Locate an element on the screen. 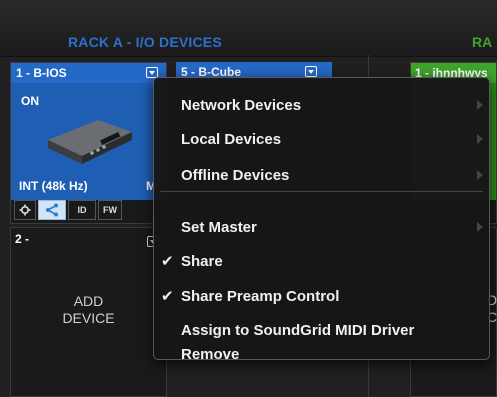  menu-item-label: Set Master is located at coordinates (219, 227).